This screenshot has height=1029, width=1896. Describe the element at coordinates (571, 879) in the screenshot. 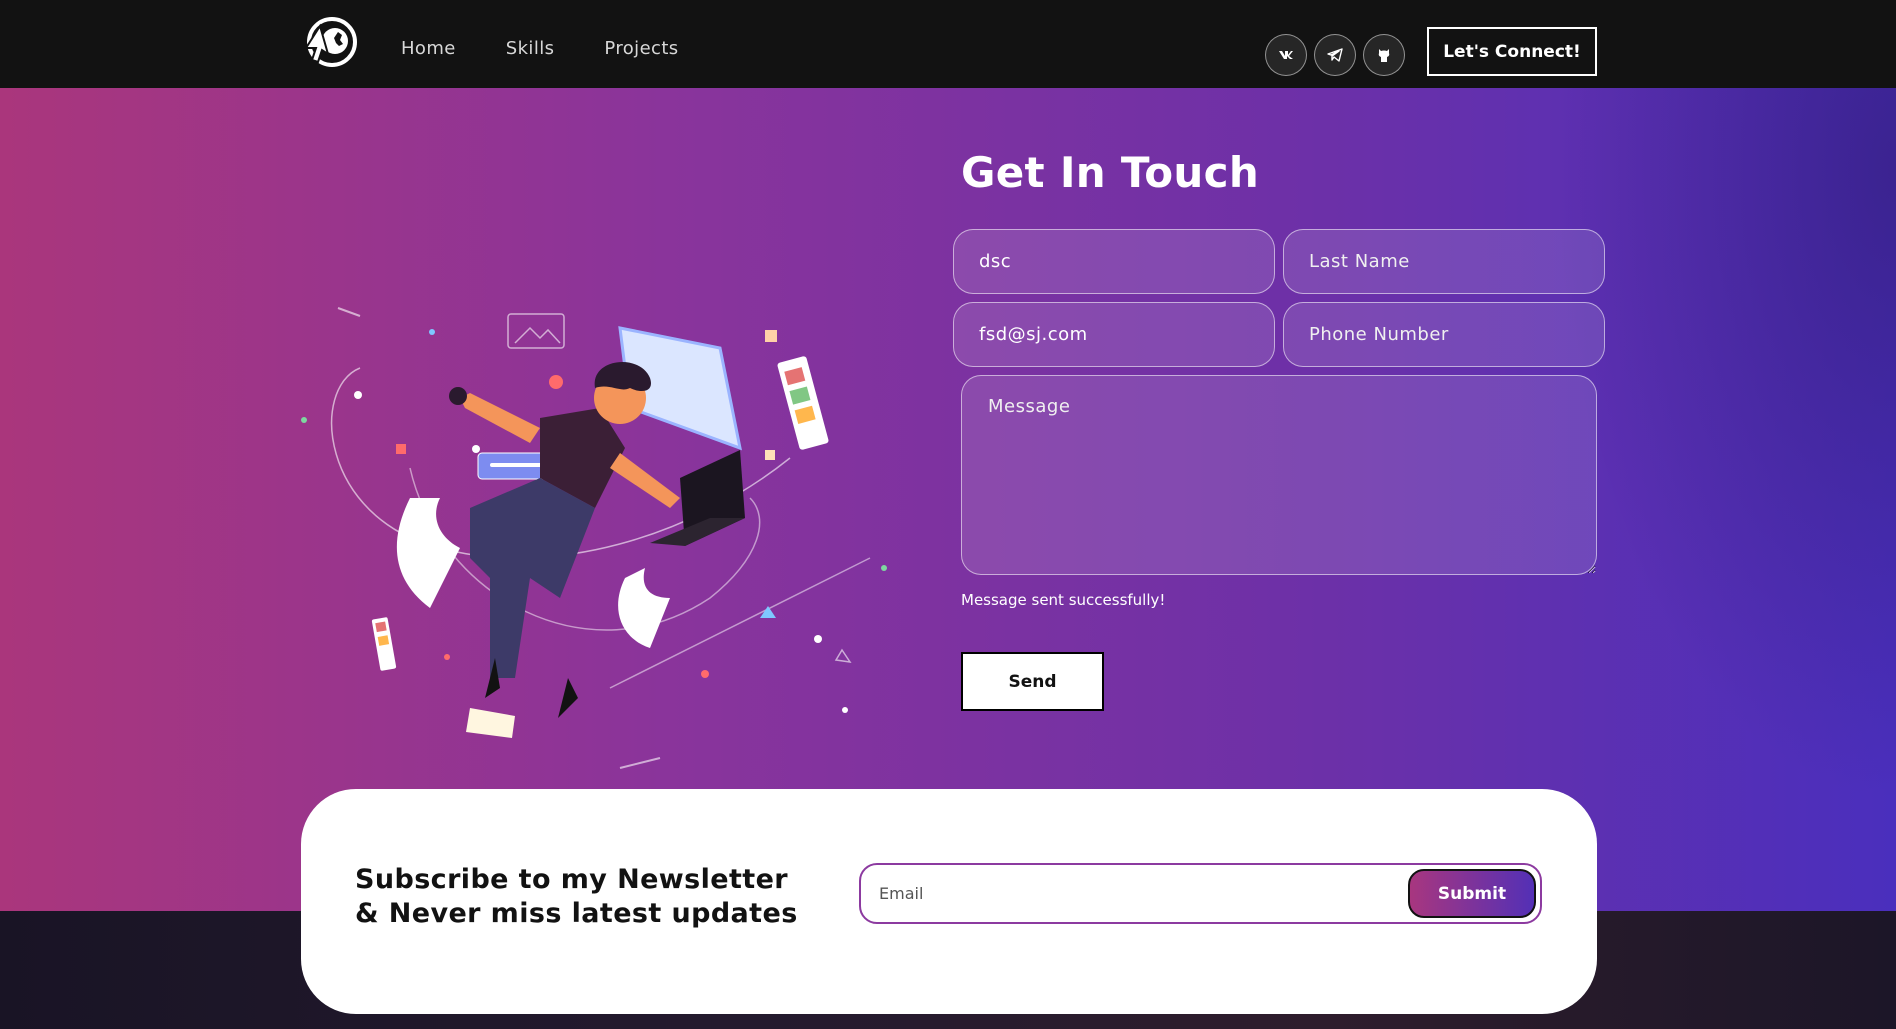

I see `newsletter-title-line1: Subscribe to my Newsletter` at that location.